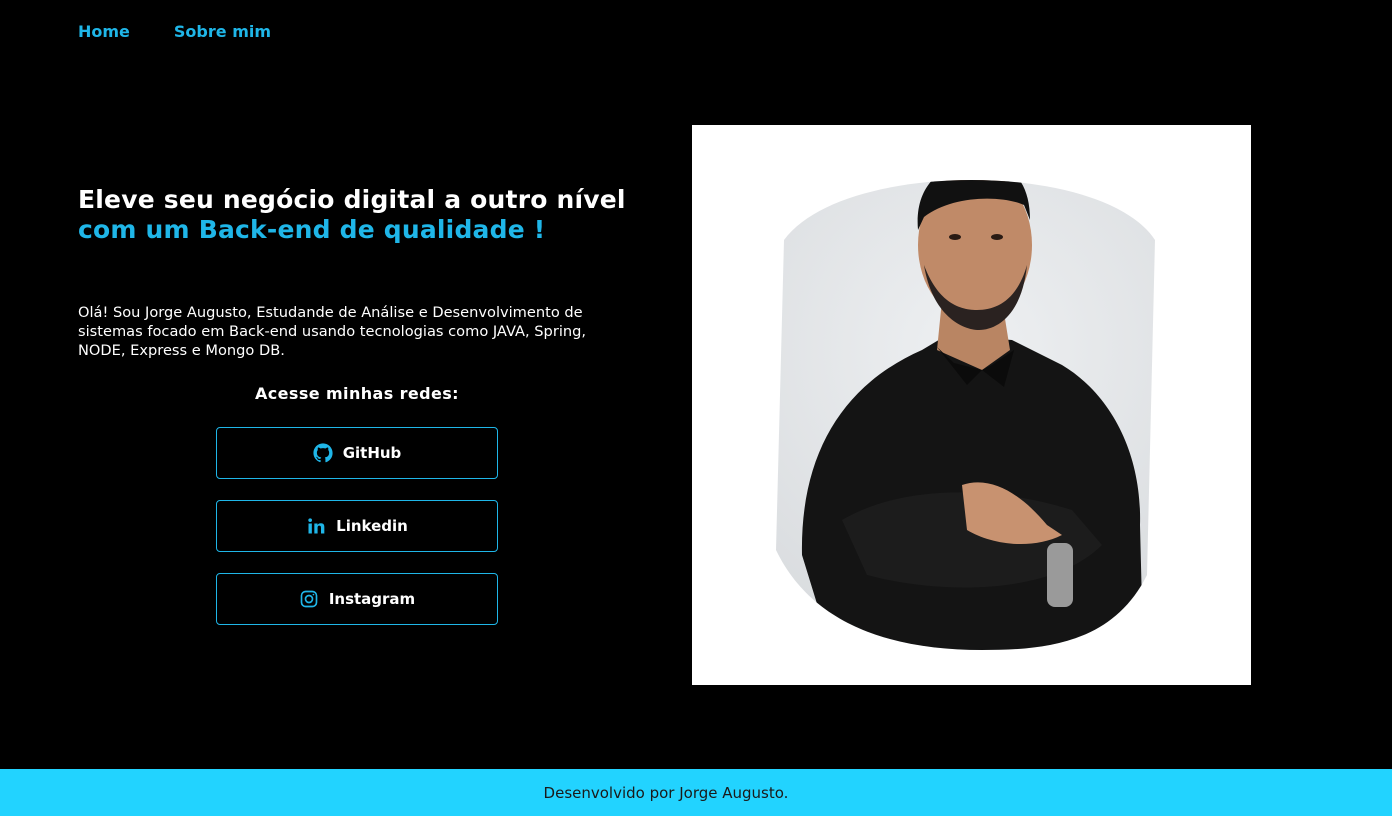  I want to click on github-label: GitHub, so click(372, 453).